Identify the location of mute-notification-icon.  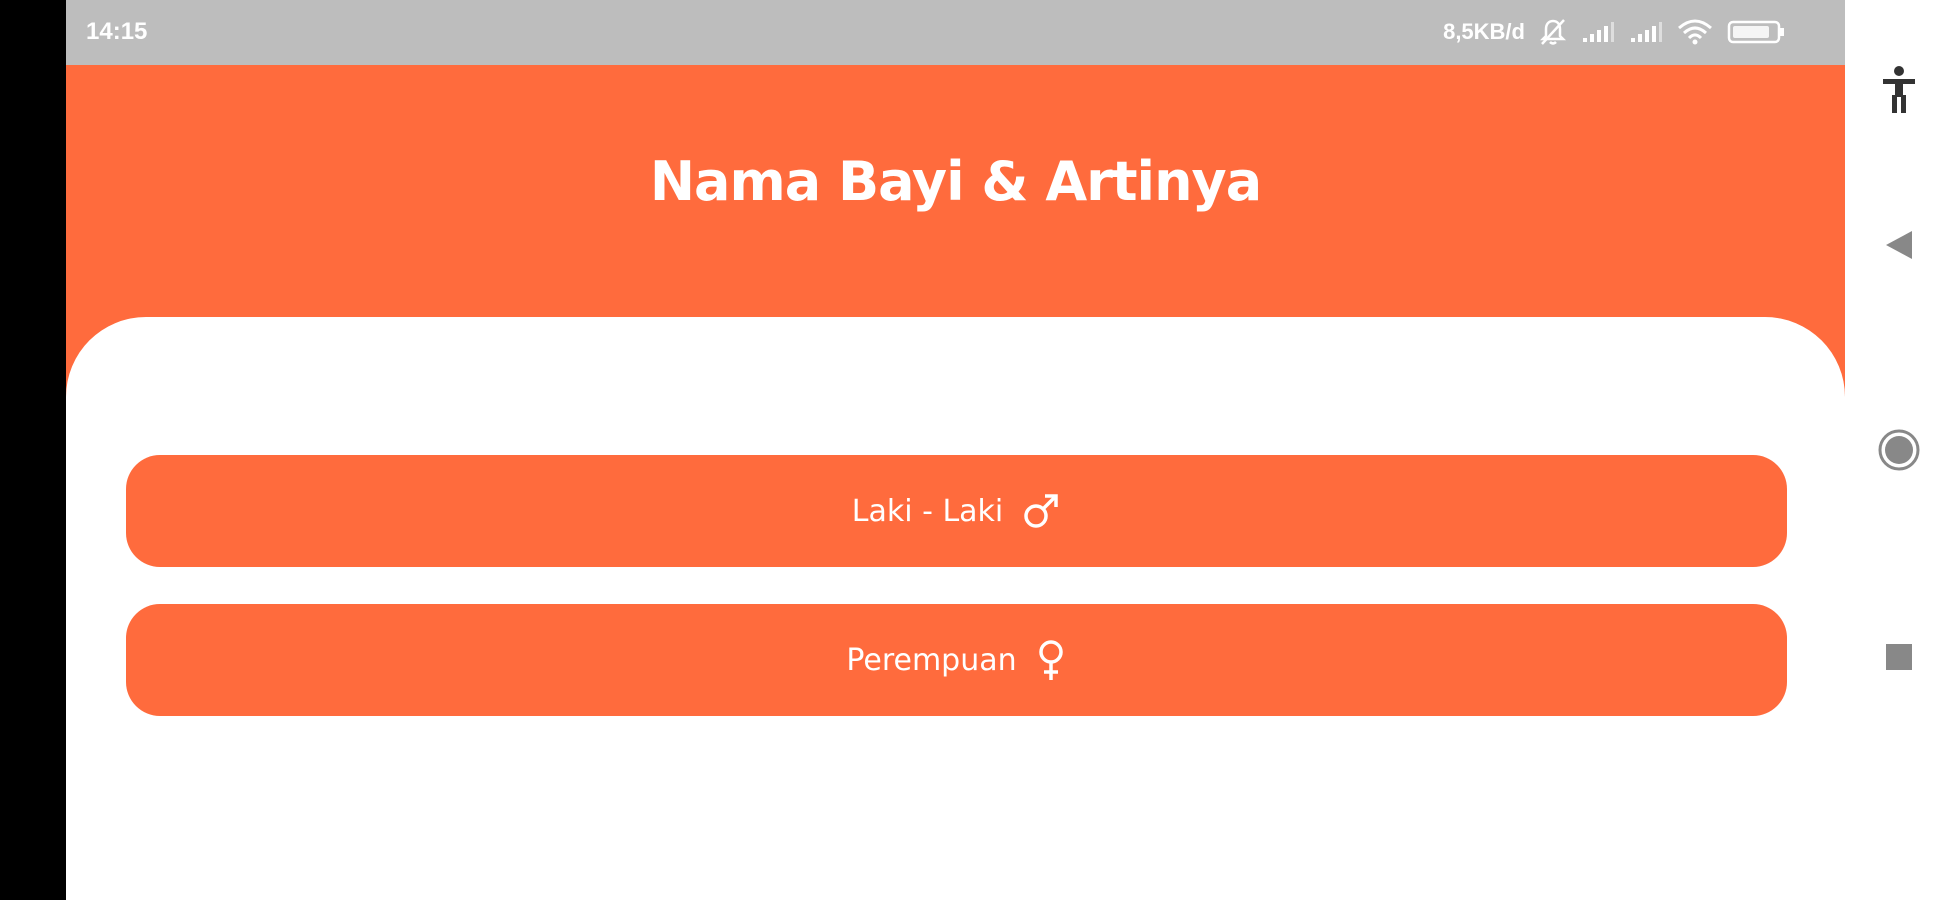
(1553, 32).